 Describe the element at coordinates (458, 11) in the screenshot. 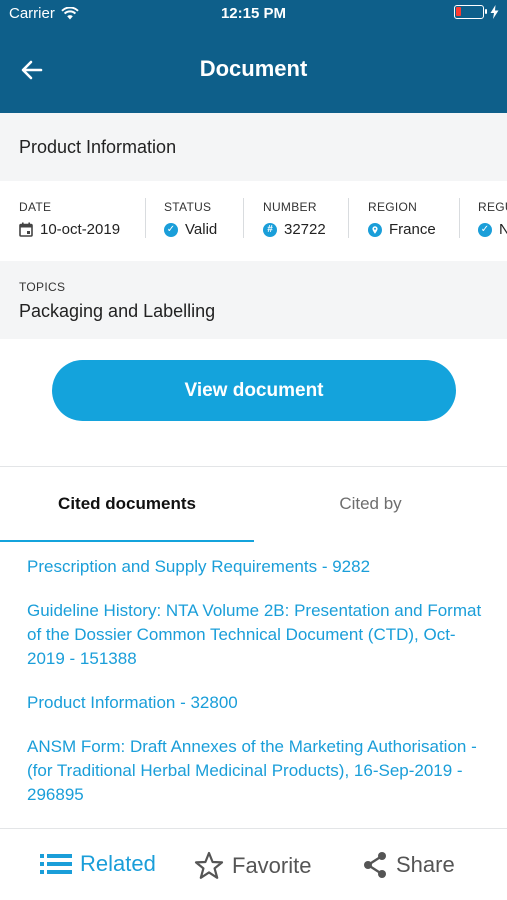

I see `battery-fill` at that location.